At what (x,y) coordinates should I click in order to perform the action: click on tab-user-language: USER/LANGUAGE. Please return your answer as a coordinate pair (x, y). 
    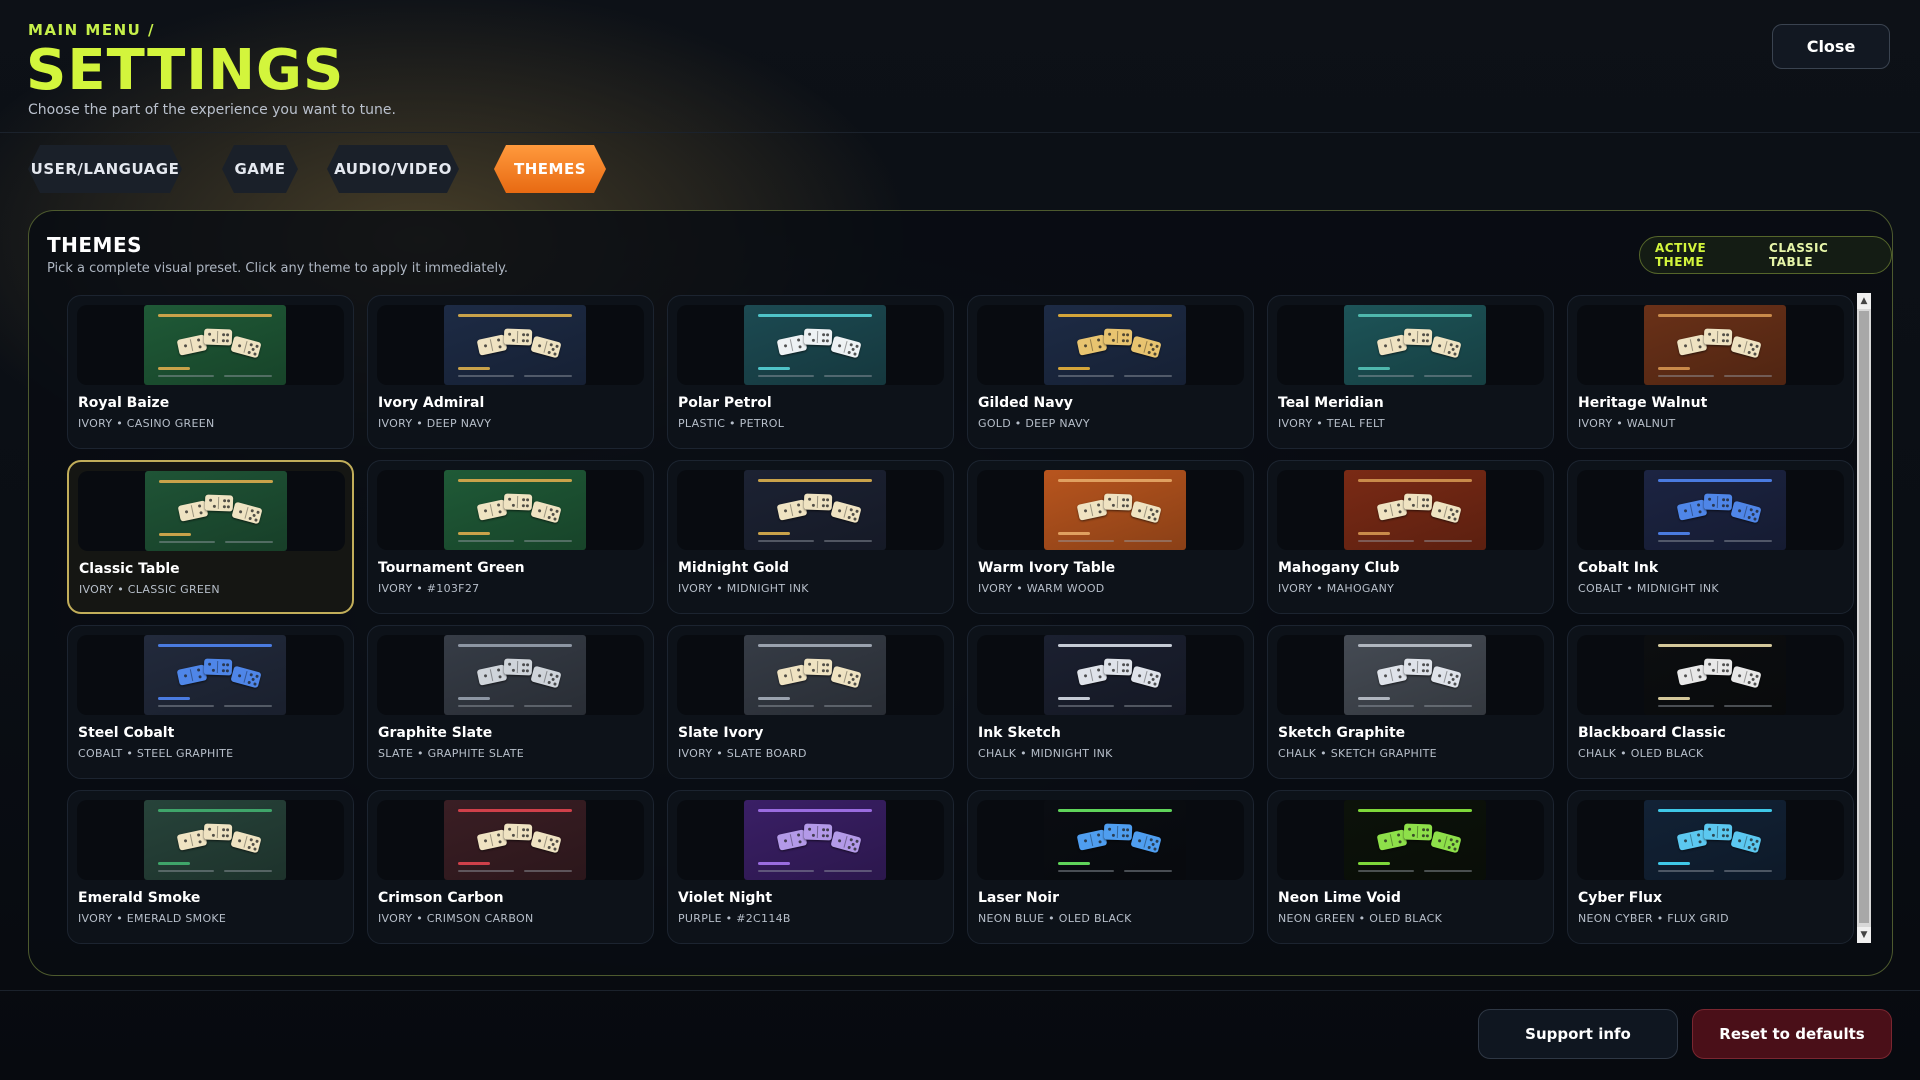
    Looking at the image, I should click on (105, 169).